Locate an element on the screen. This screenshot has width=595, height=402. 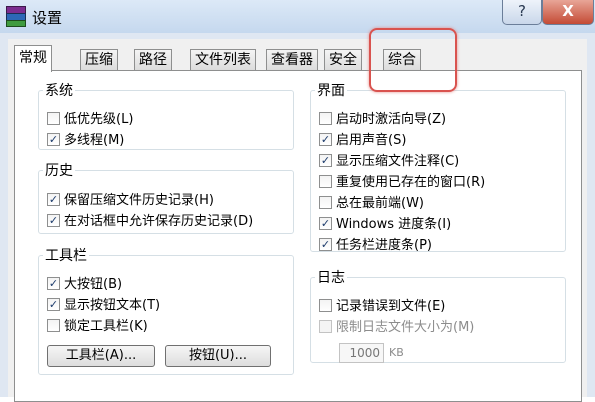
tab-general: 常规 is located at coordinates (33, 58).